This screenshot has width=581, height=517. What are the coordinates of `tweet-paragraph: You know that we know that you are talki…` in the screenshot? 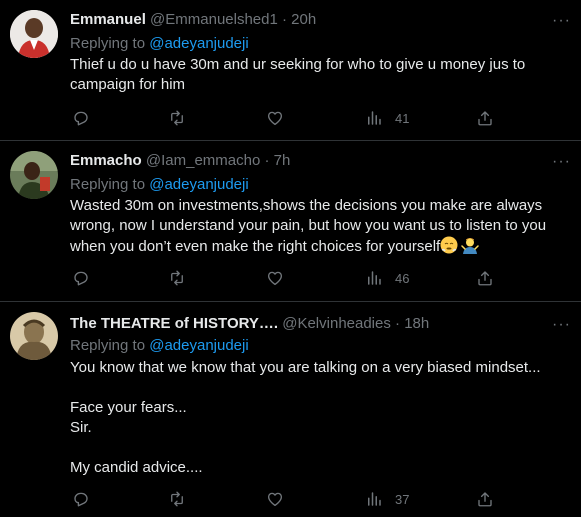 It's located at (305, 367).